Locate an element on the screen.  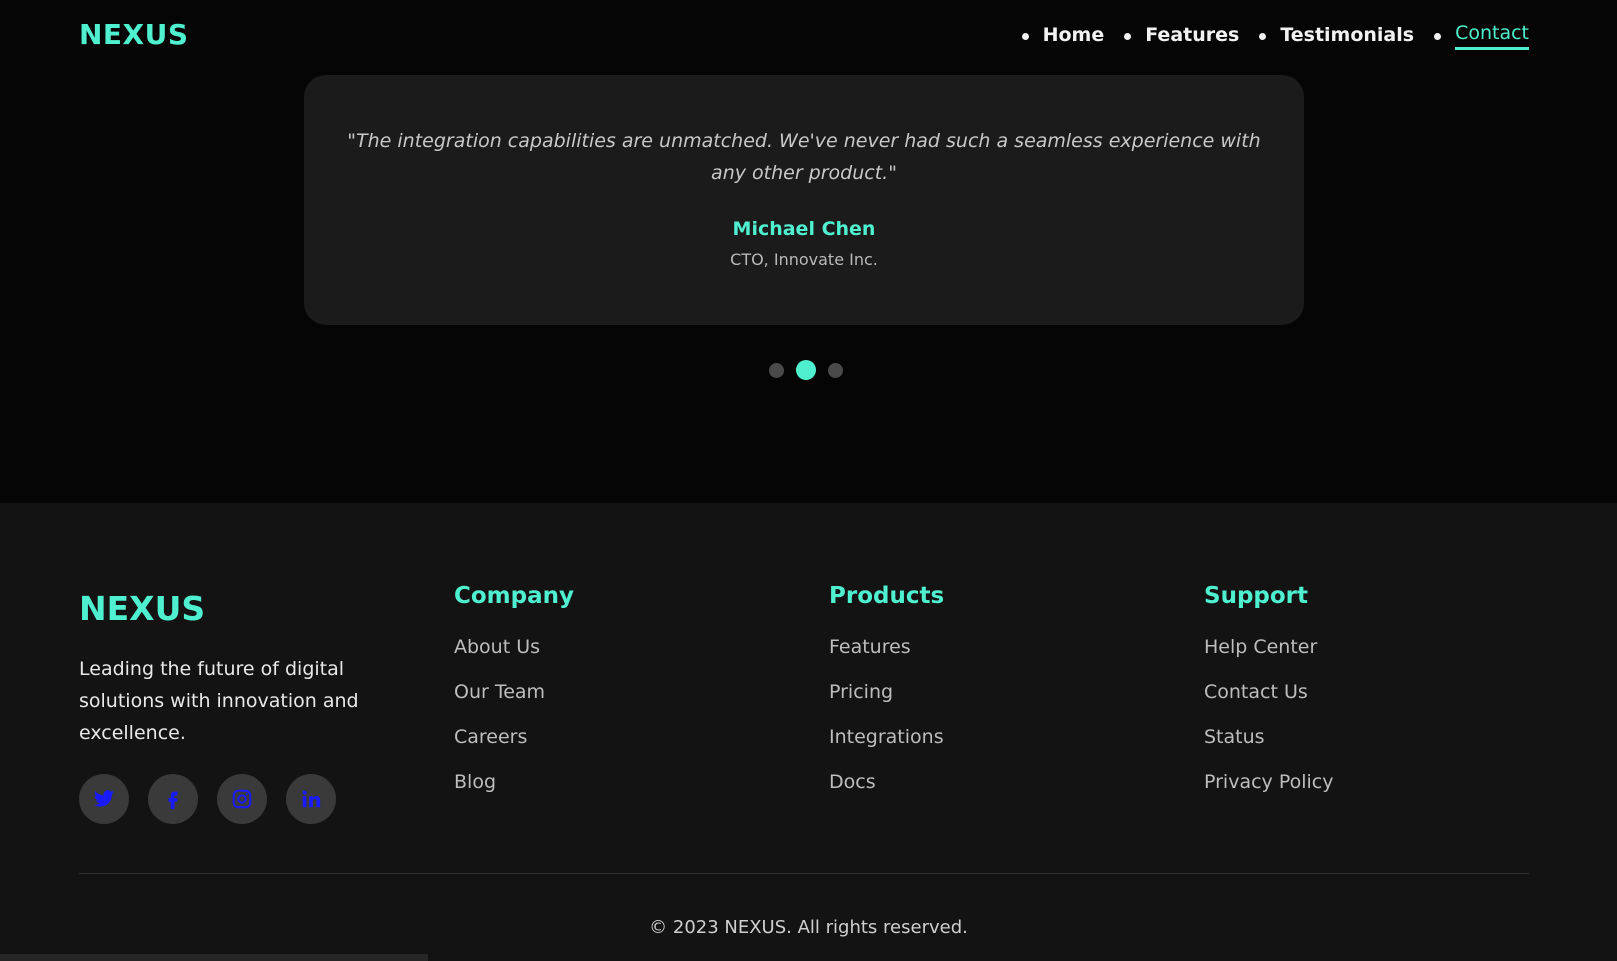
twitter-icon is located at coordinates (104, 798).